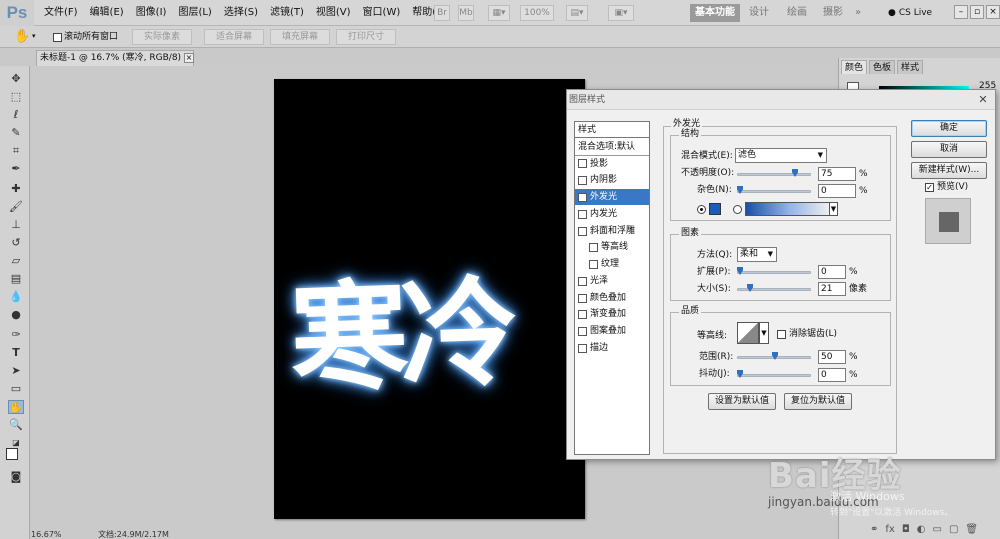 This screenshot has width=1000, height=539. I want to click on menu-edit: 编辑(E), so click(107, 13).